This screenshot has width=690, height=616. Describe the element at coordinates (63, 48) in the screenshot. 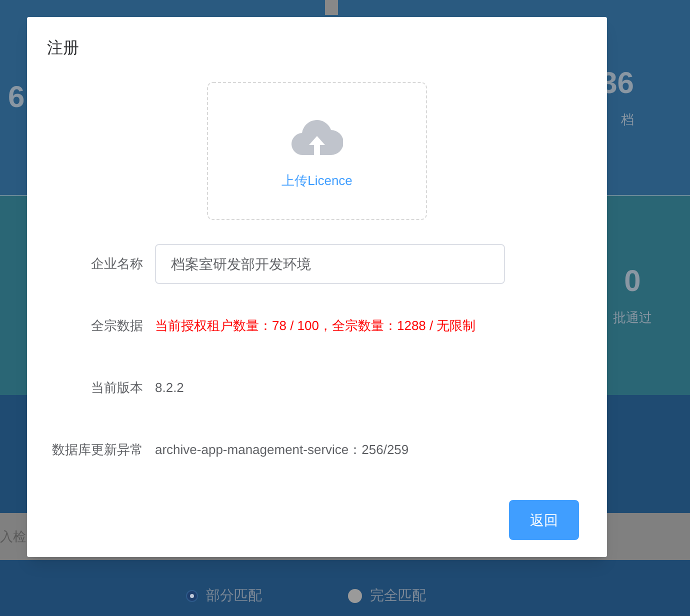

I see `dialog-title: 注册` at that location.